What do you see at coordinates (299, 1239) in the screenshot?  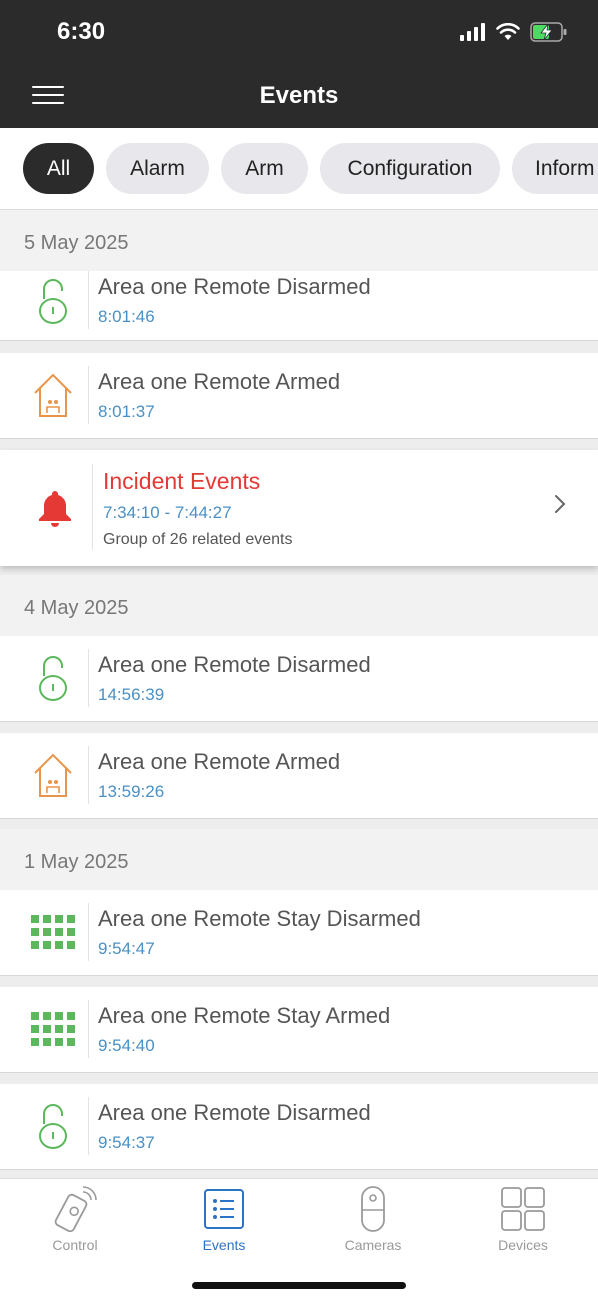 I see `tab-bar: Control Events Cameras Devices` at bounding box center [299, 1239].